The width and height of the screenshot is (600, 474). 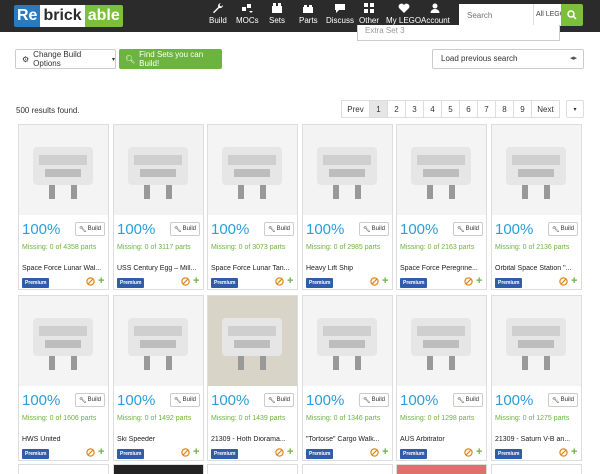 What do you see at coordinates (158, 173) in the screenshot?
I see `set-image` at bounding box center [158, 173].